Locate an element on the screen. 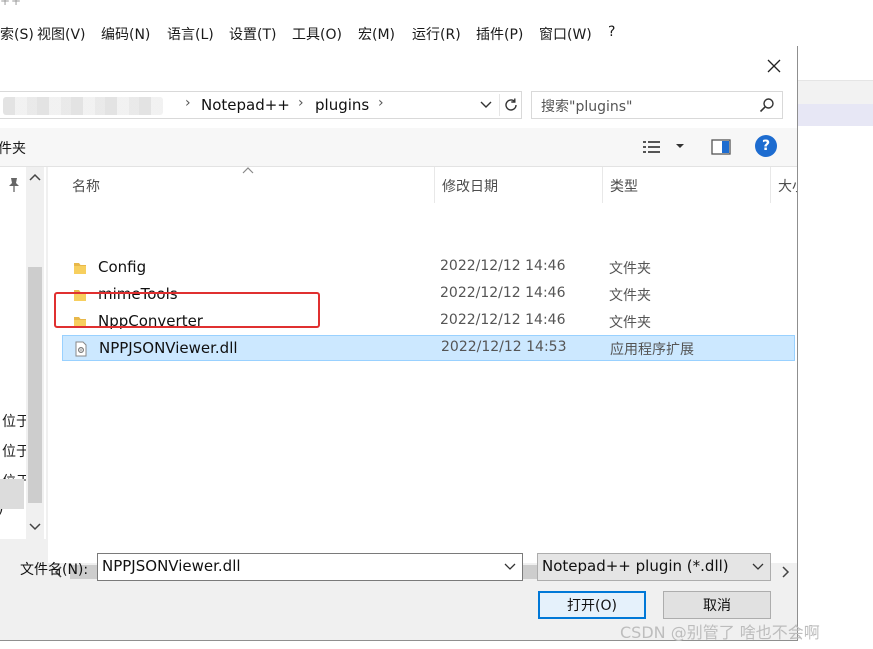 The width and height of the screenshot is (873, 649). navigation-pane: 位于 位于 位于 ) is located at coordinates (23, 353).